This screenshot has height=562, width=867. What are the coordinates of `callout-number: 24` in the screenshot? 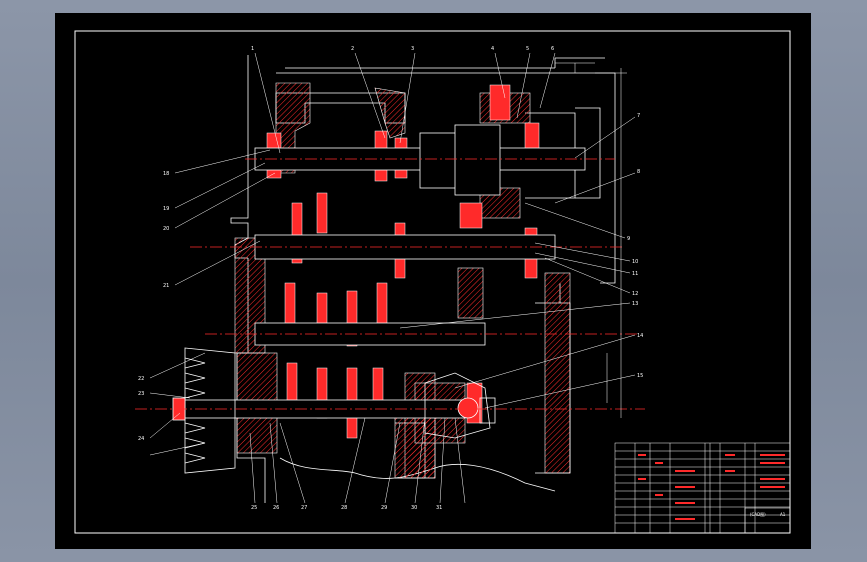 It's located at (141, 439).